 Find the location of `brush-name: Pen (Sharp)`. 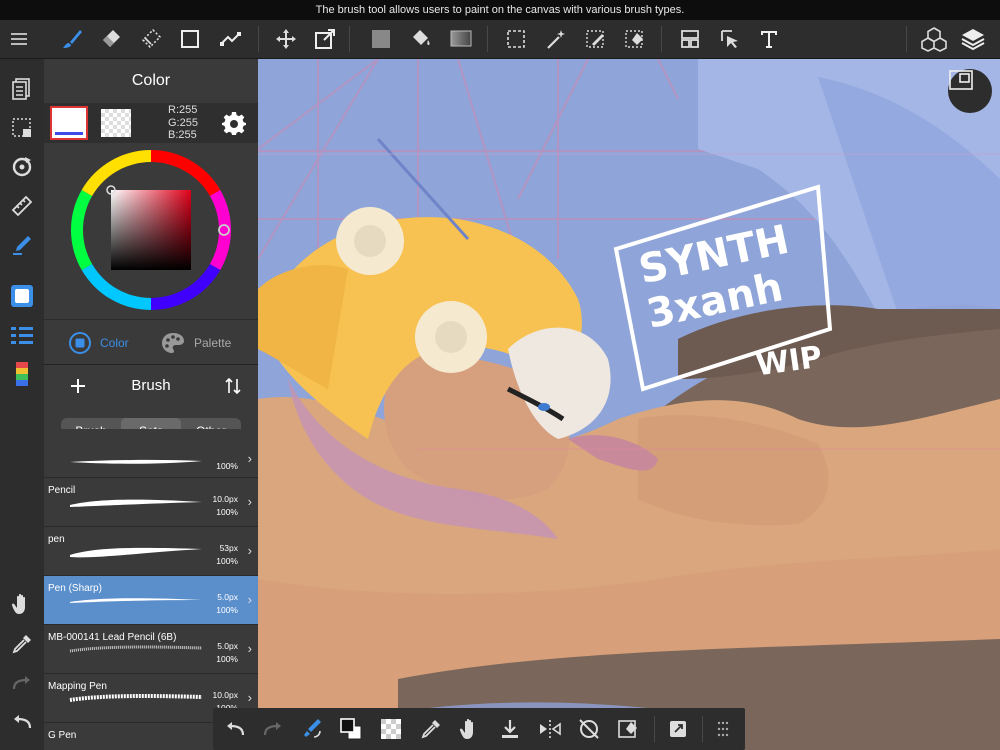

brush-name: Pen (Sharp) is located at coordinates (75, 588).